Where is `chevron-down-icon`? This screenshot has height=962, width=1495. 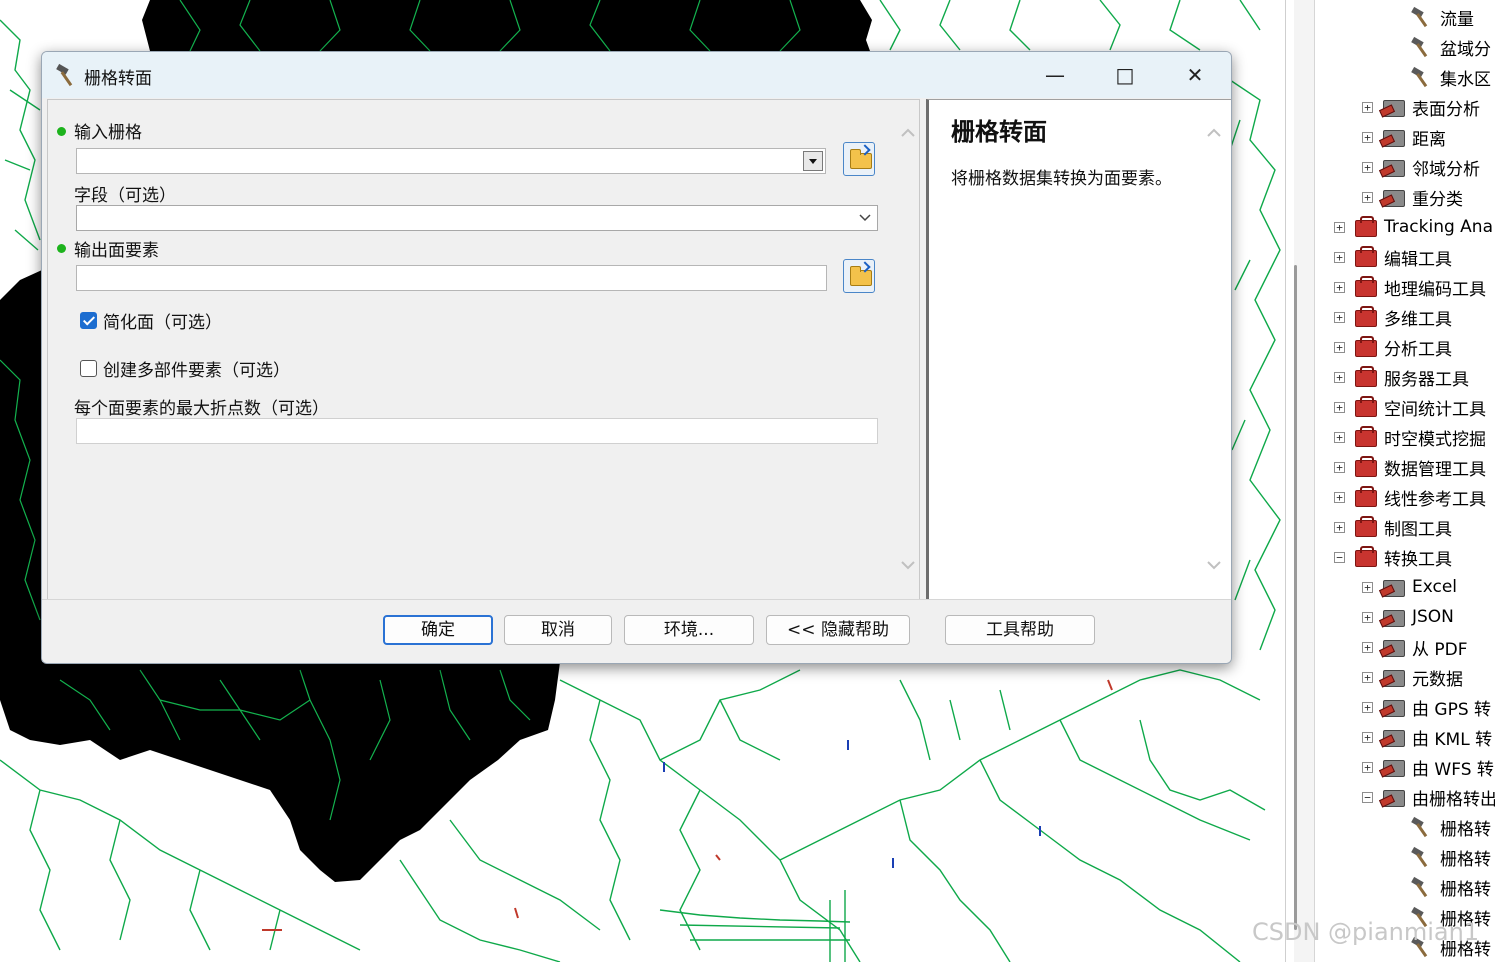
chevron-down-icon is located at coordinates (813, 161).